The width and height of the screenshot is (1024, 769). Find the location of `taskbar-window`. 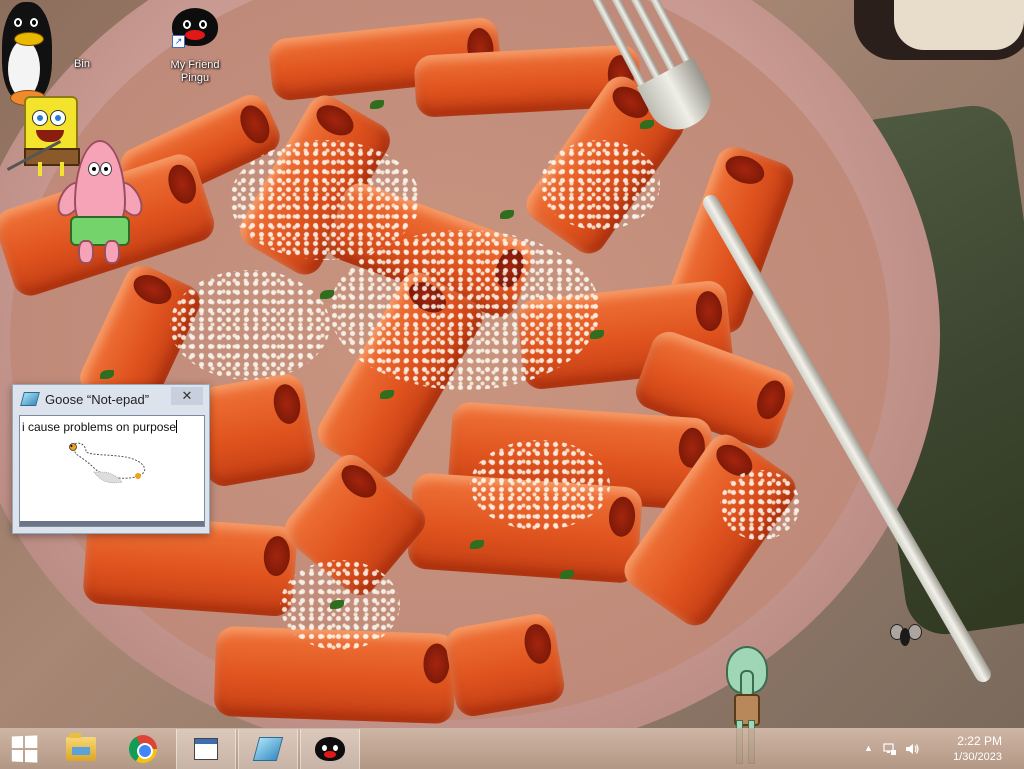

taskbar-window is located at coordinates (206, 749).